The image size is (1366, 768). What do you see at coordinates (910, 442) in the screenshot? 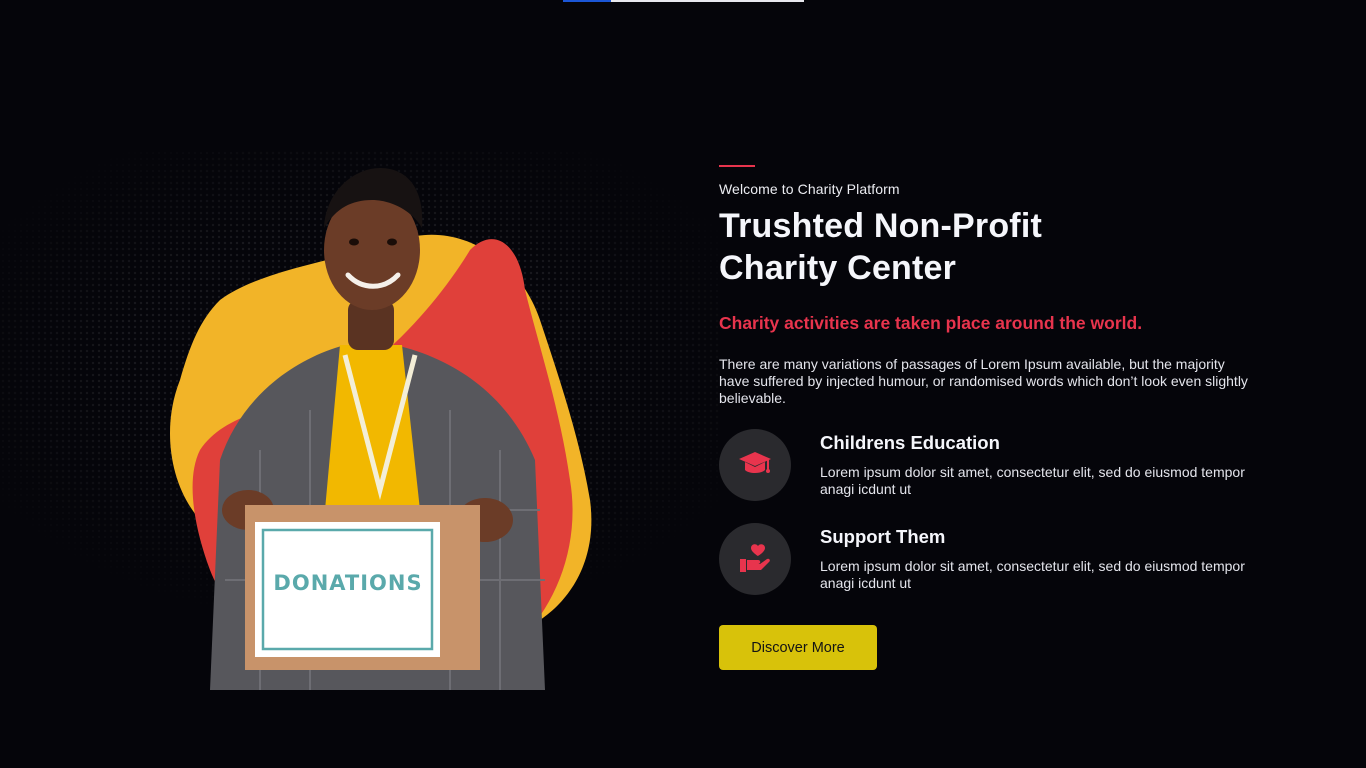
I see `feature-title: Childrens Education` at bounding box center [910, 442].